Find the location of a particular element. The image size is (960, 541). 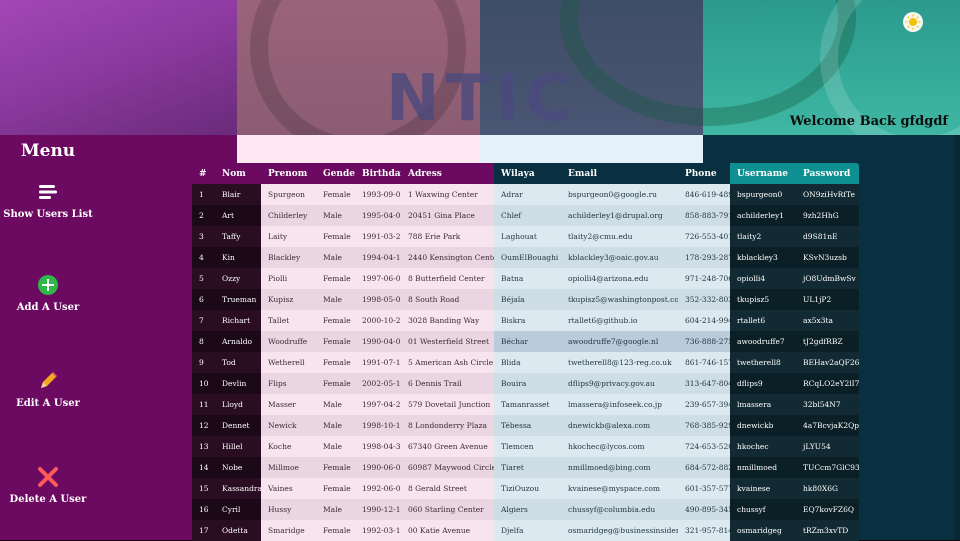

table-cell: Bouira is located at coordinates (527, 383).